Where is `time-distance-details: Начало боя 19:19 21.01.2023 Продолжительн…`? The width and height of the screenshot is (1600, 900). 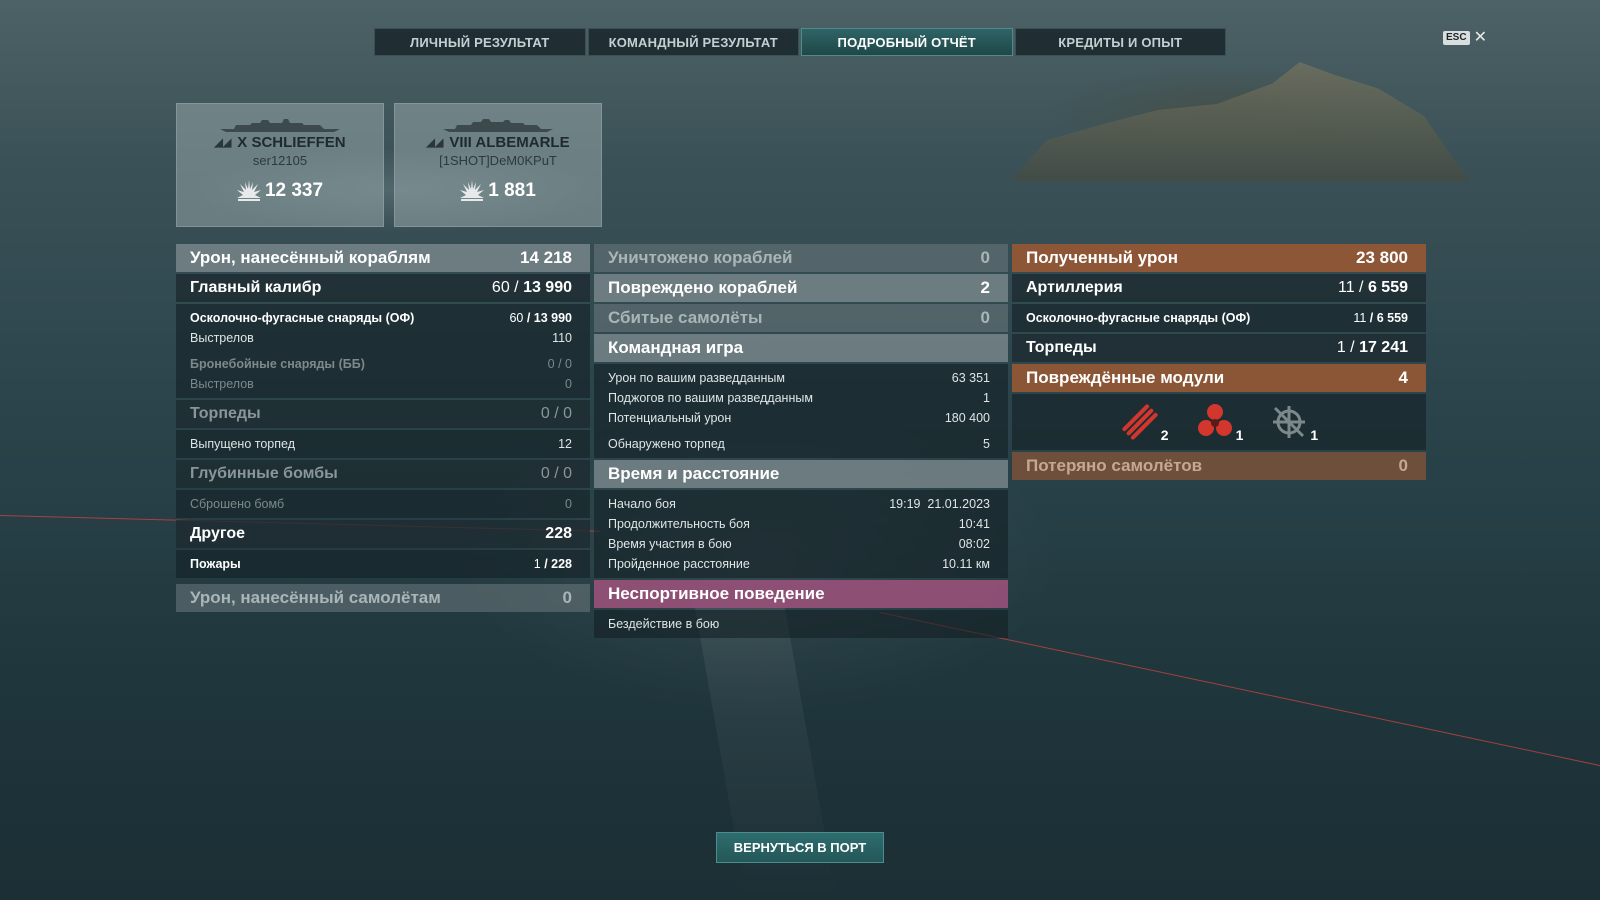
time-distance-details: Начало боя 19:19 21.01.2023 Продолжительн… is located at coordinates (801, 534).